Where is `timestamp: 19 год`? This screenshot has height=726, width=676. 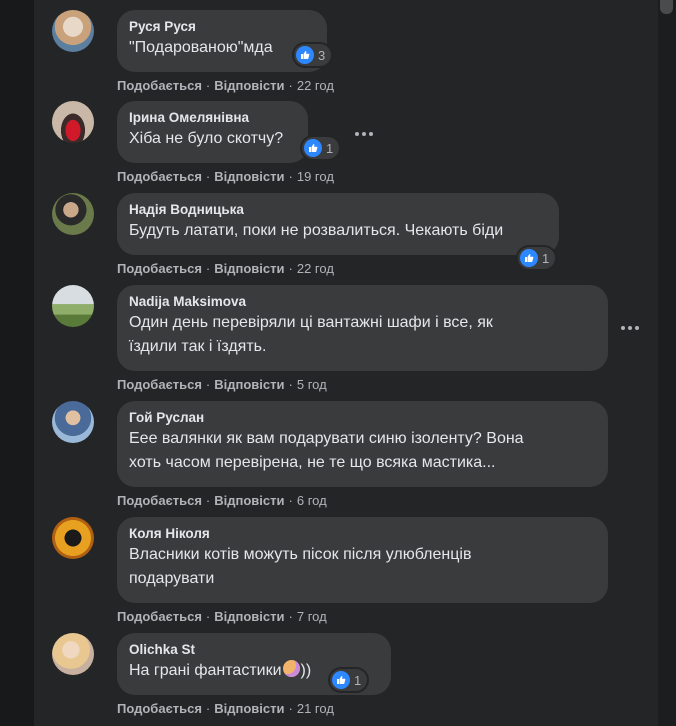
timestamp: 19 год is located at coordinates (315, 176).